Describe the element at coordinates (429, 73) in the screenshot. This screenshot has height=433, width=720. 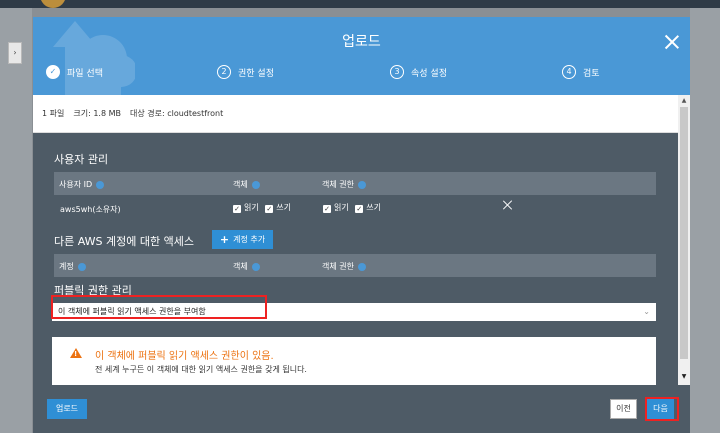
I see `step-label: 속성 설정` at that location.